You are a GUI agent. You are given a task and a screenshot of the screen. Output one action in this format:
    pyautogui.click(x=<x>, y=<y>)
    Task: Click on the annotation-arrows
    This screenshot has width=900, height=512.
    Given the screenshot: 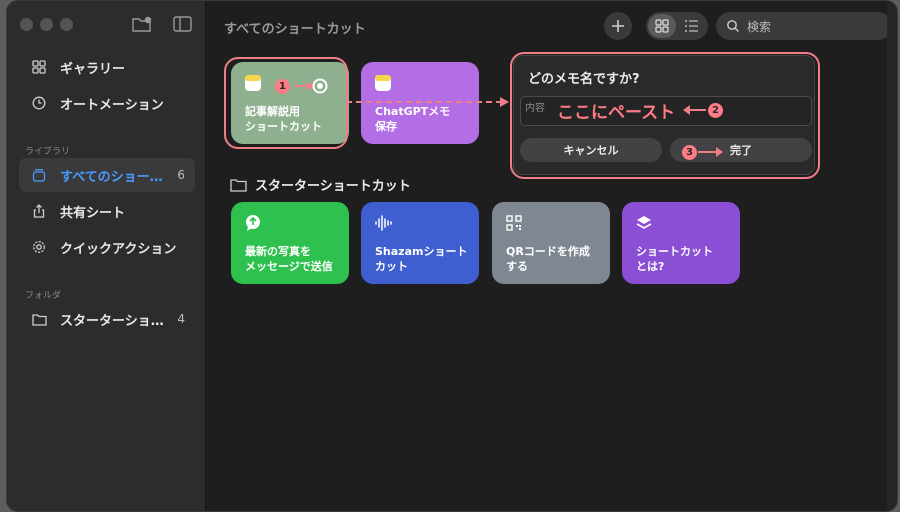 What is the action you would take?
    pyautogui.click(x=508, y=117)
    